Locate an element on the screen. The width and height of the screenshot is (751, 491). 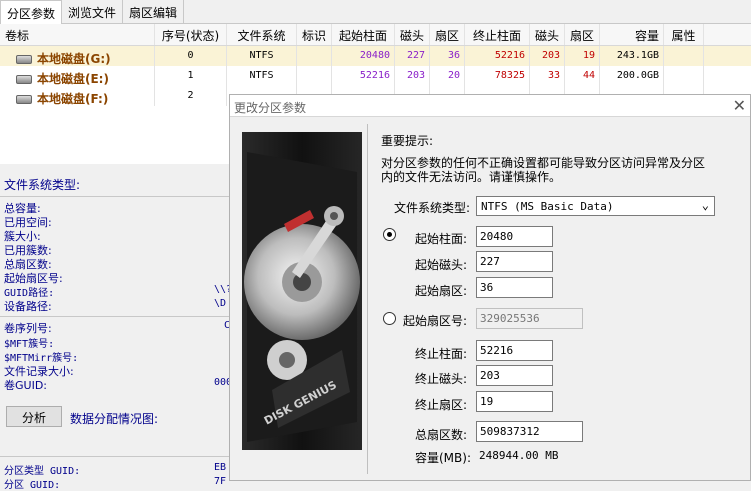
col-end-sector: 扇区 is located at coordinates (582, 34).